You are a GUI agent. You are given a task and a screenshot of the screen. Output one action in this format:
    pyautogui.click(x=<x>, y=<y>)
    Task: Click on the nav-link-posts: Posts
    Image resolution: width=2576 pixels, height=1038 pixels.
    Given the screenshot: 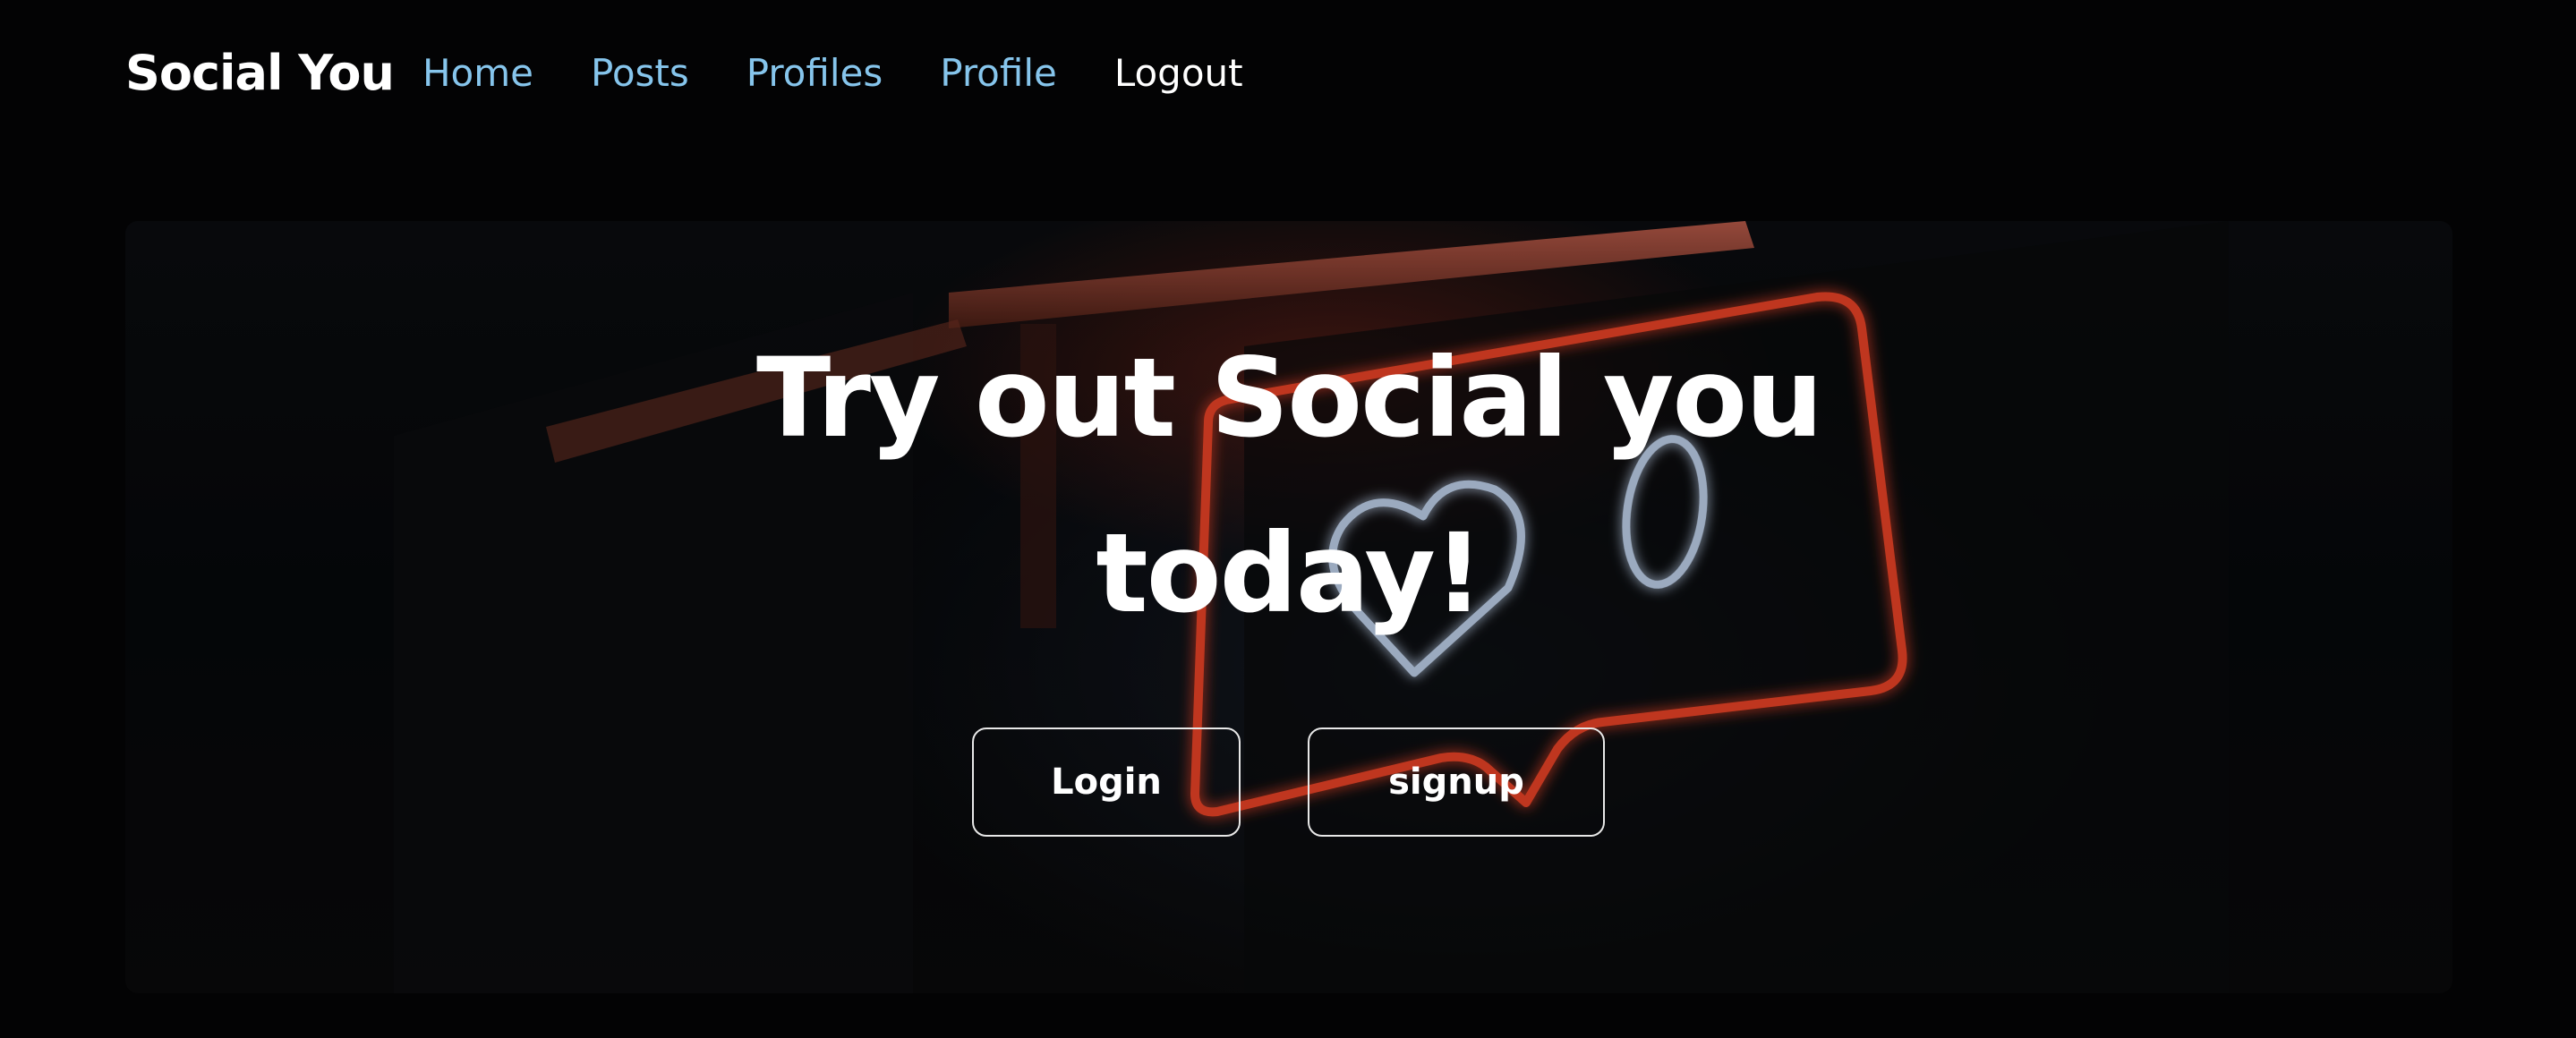 What is the action you would take?
    pyautogui.click(x=640, y=73)
    